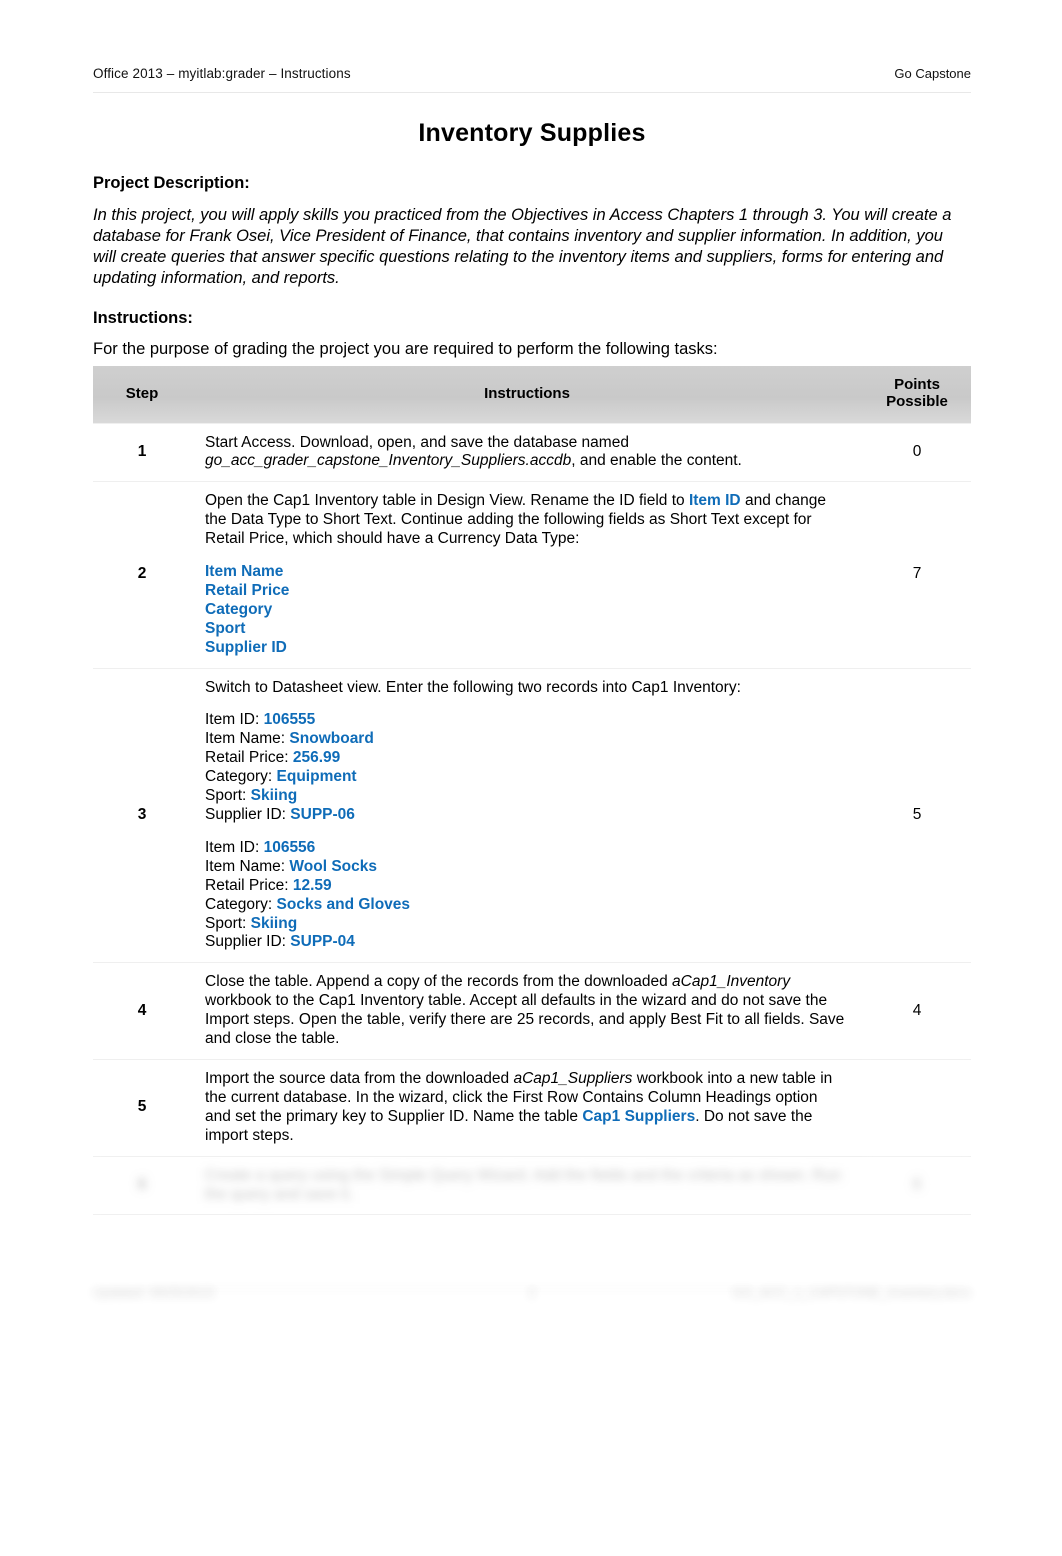 This screenshot has height=1556, width=1062. Describe the element at coordinates (525, 758) in the screenshot. I see `record-field-retail-price: Retail Price: 256.99` at that location.